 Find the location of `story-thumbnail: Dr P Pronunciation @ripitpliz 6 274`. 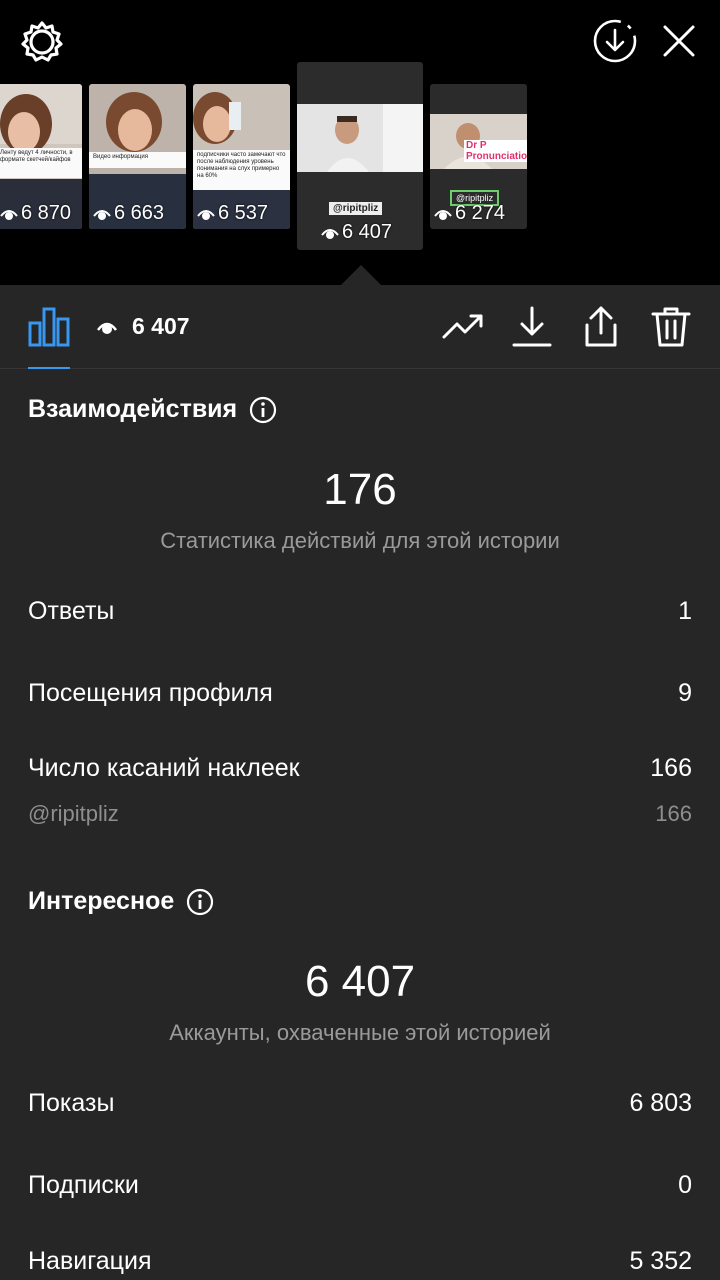

story-thumbnail: Dr P Pronunciation @ripitpliz 6 274 is located at coordinates (478, 156).